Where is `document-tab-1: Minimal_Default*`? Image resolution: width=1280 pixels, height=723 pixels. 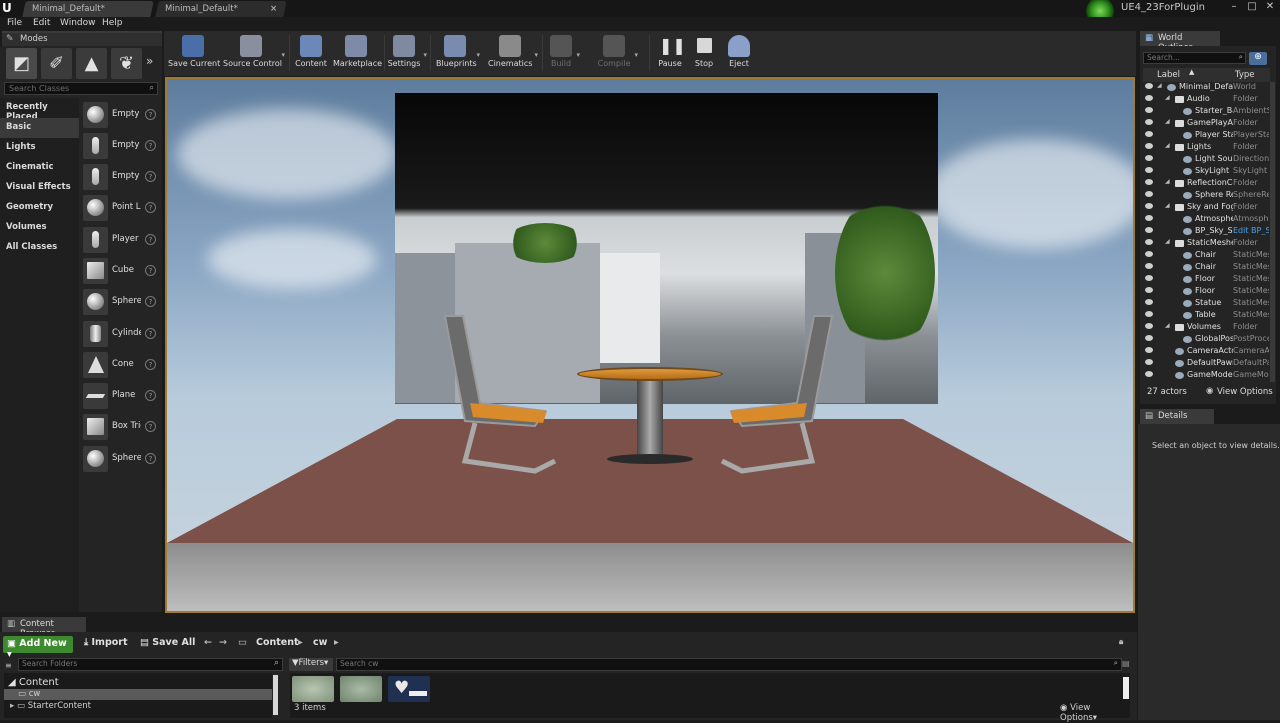 document-tab-1: Minimal_Default* is located at coordinates (88, 9).